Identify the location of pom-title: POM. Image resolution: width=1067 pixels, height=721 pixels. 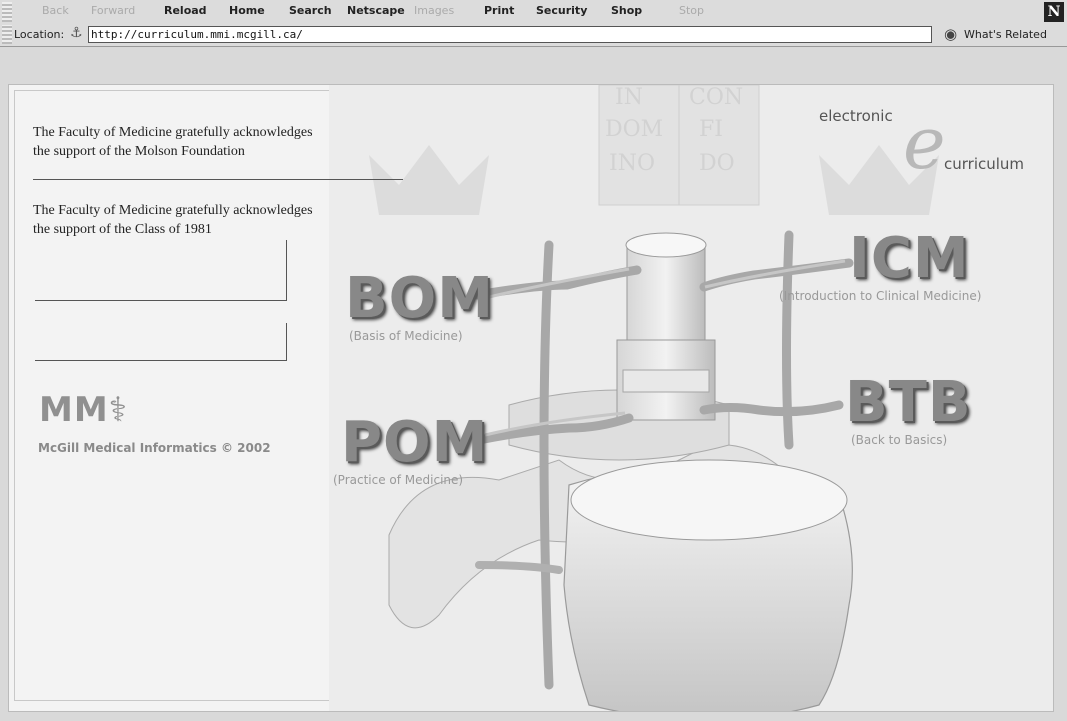
(414, 443).